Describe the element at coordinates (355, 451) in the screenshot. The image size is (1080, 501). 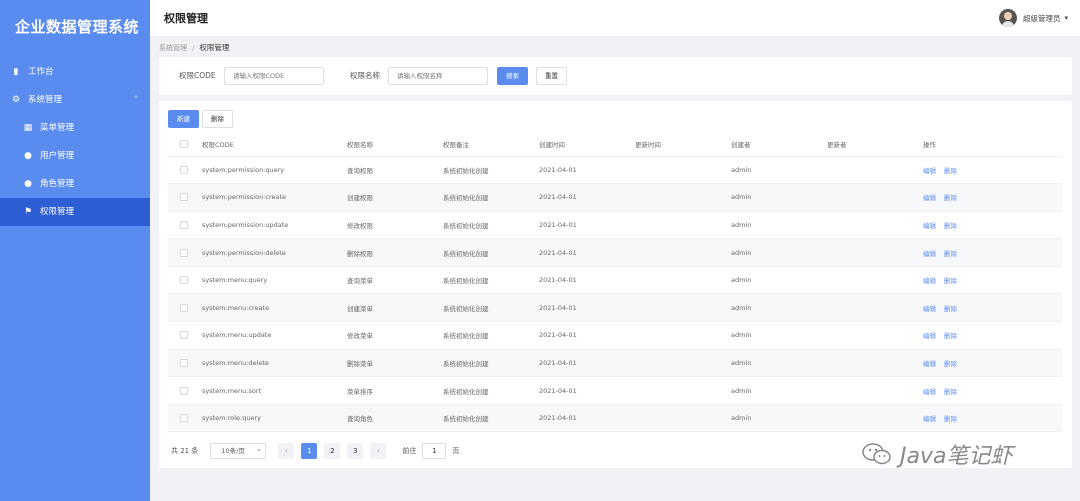
I see `page-button: 3` at that location.